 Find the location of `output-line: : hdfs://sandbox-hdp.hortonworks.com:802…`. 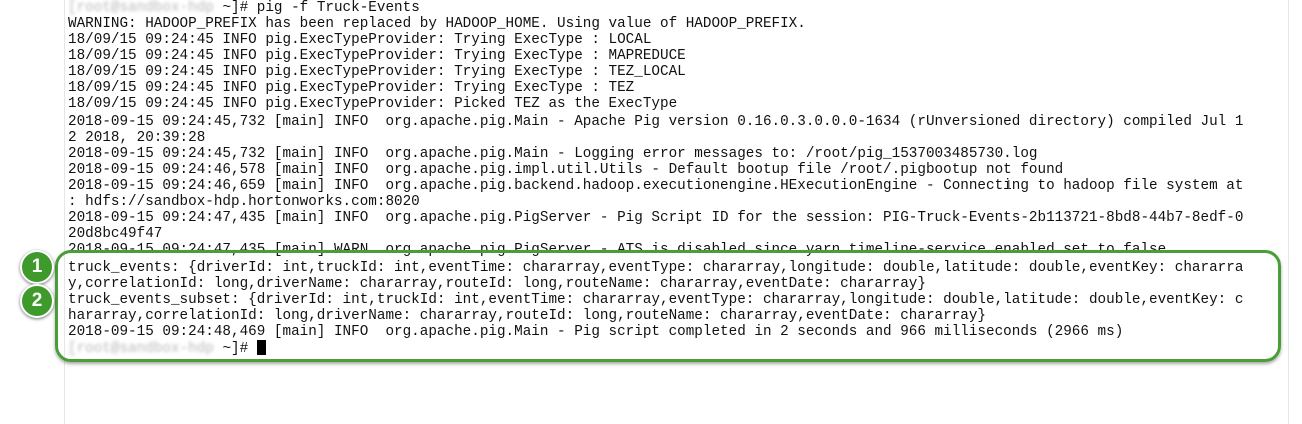

output-line: : hdfs://sandbox-hdp.hortonworks.com:802… is located at coordinates (244, 202).